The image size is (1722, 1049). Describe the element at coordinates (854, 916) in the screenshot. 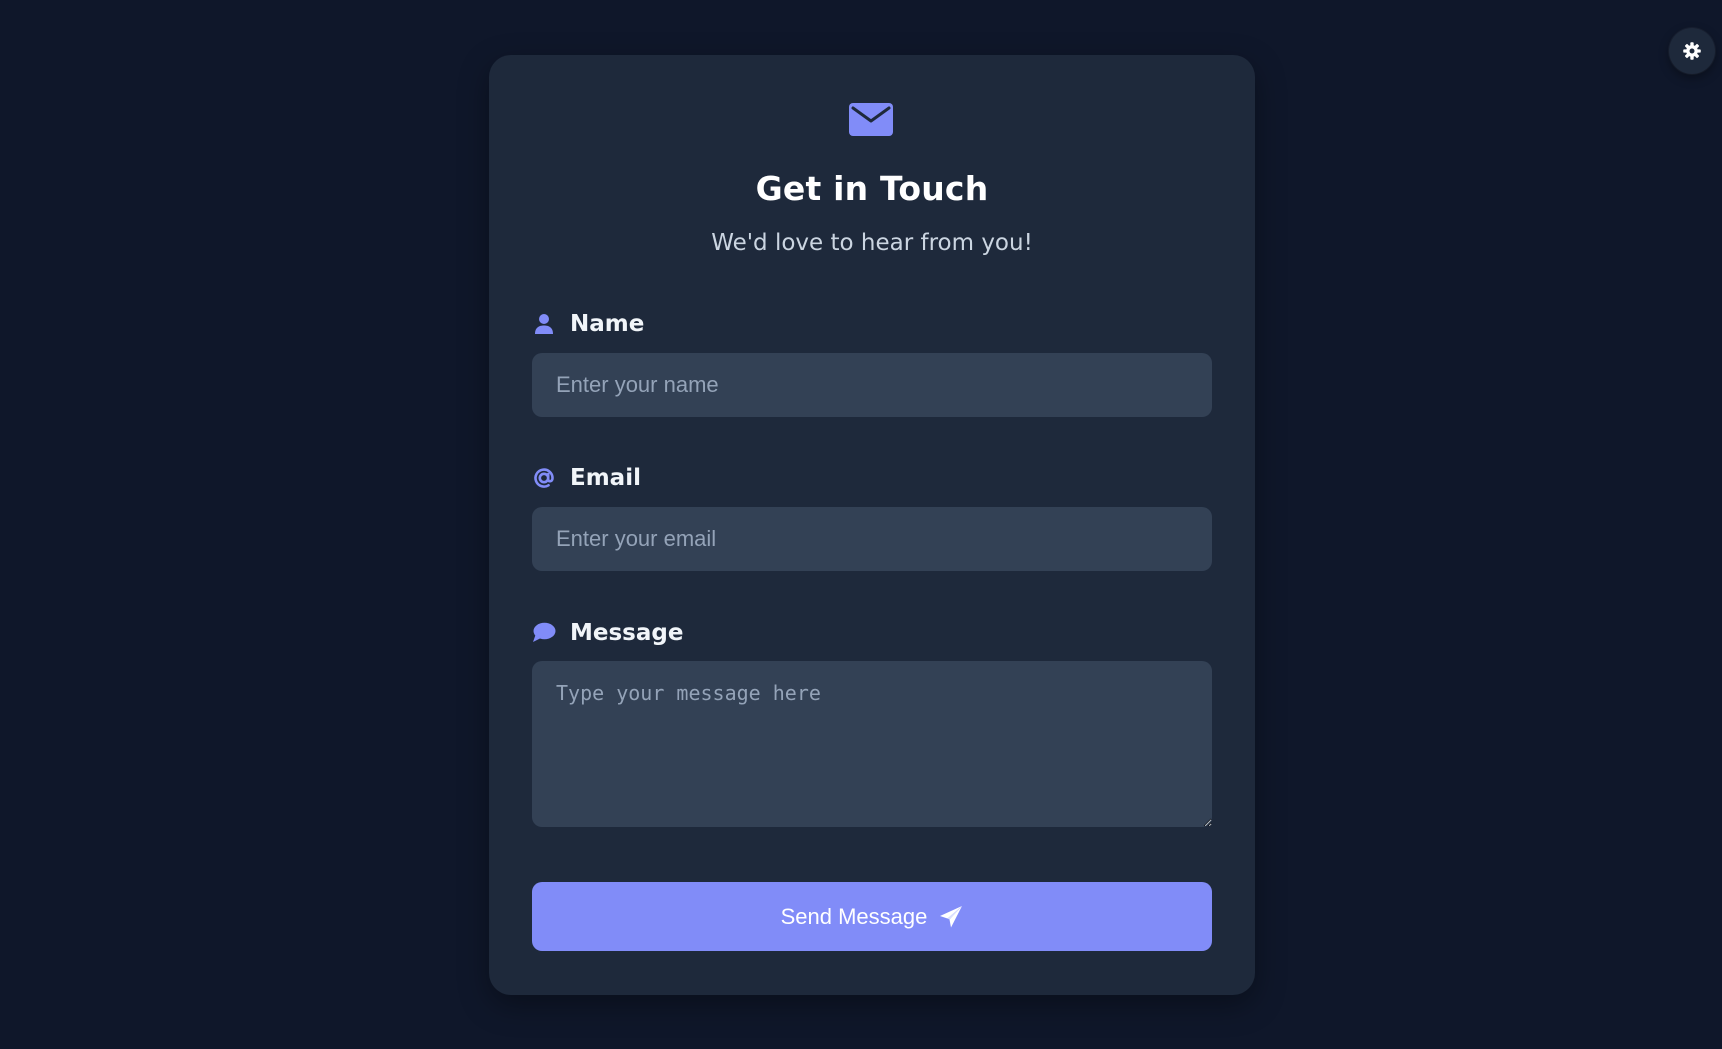

I see `send-message-label: Send Message` at that location.